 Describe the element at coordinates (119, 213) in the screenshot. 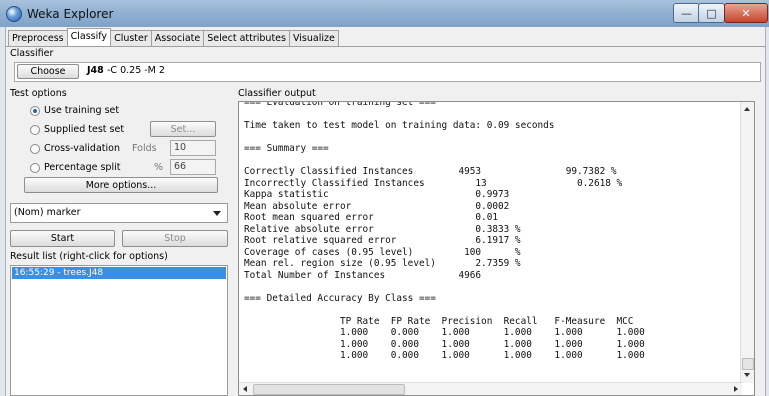

I see `class-attribute-select: (Nom) marker` at that location.